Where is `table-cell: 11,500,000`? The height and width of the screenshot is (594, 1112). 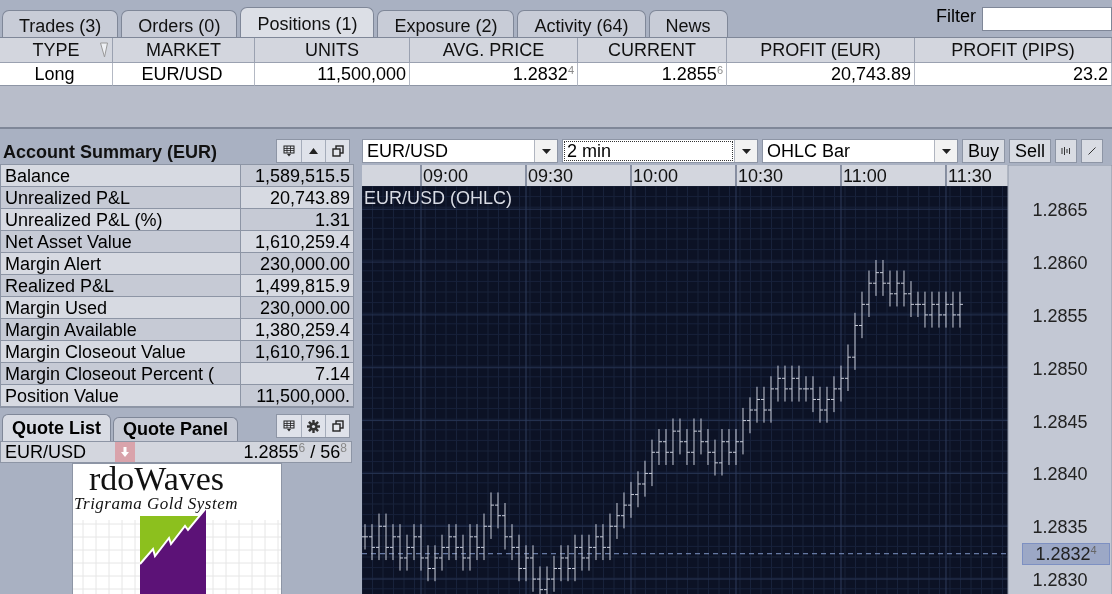 table-cell: 11,500,000 is located at coordinates (332, 74).